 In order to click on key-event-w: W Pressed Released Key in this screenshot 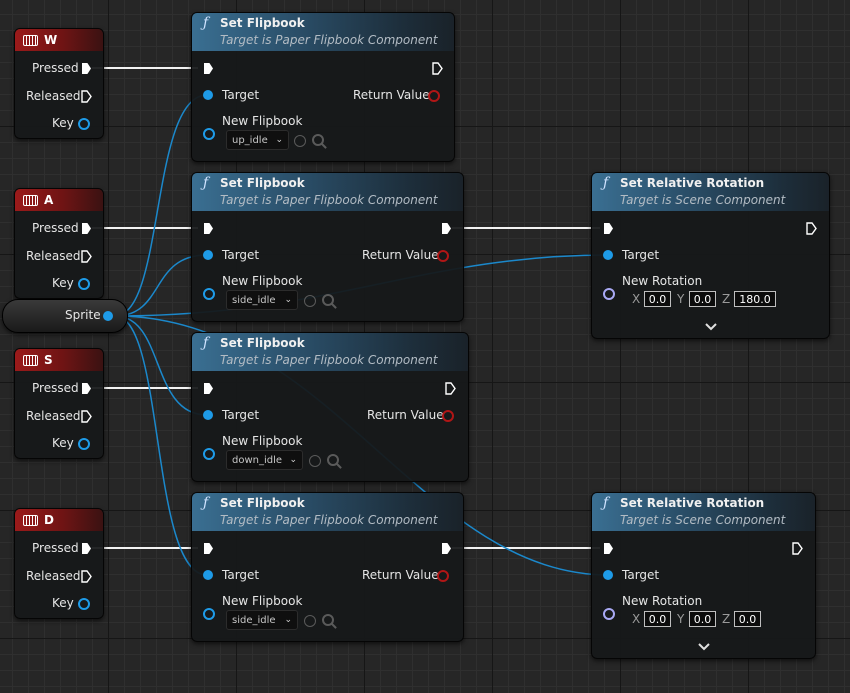, I will do `click(59, 83)`.